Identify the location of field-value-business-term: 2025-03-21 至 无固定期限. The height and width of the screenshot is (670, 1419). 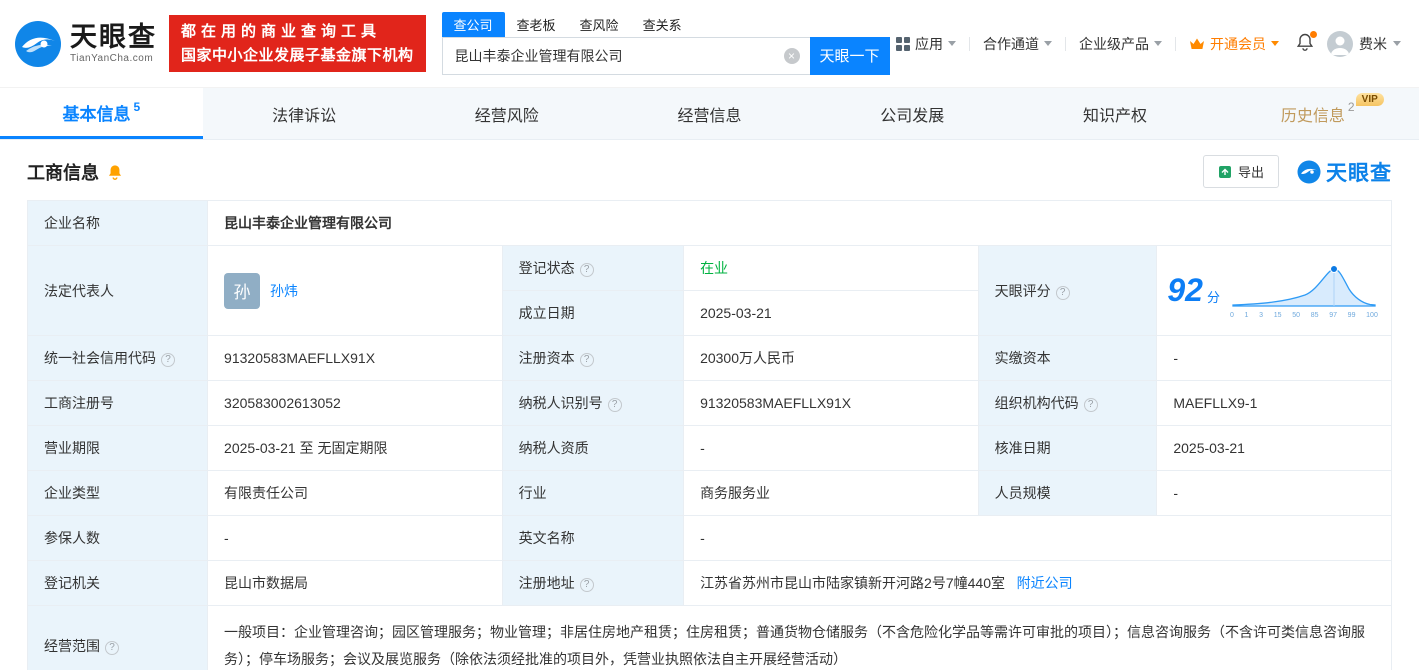
(355, 448).